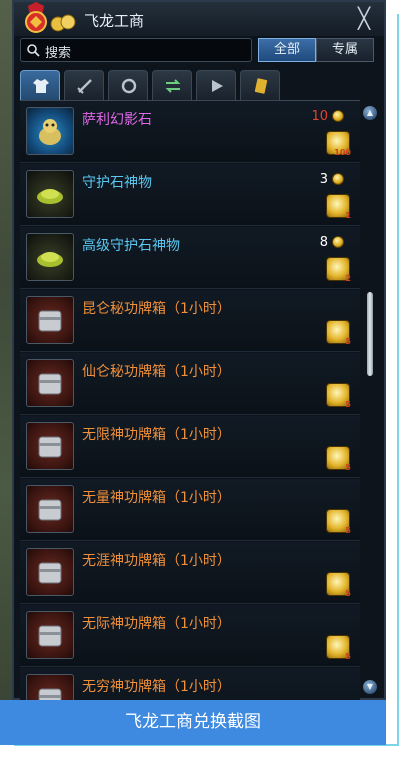 The image size is (401, 759). Describe the element at coordinates (58, 53) in the screenshot. I see `search-placeholder: 搜索` at that location.